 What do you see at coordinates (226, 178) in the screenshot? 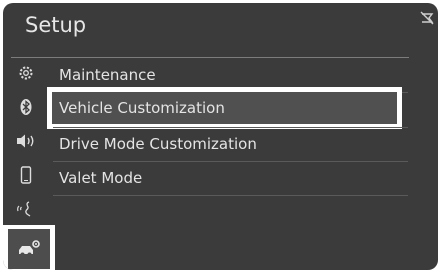
I see `menu-item-valet-mode: Valet Mode` at bounding box center [226, 178].